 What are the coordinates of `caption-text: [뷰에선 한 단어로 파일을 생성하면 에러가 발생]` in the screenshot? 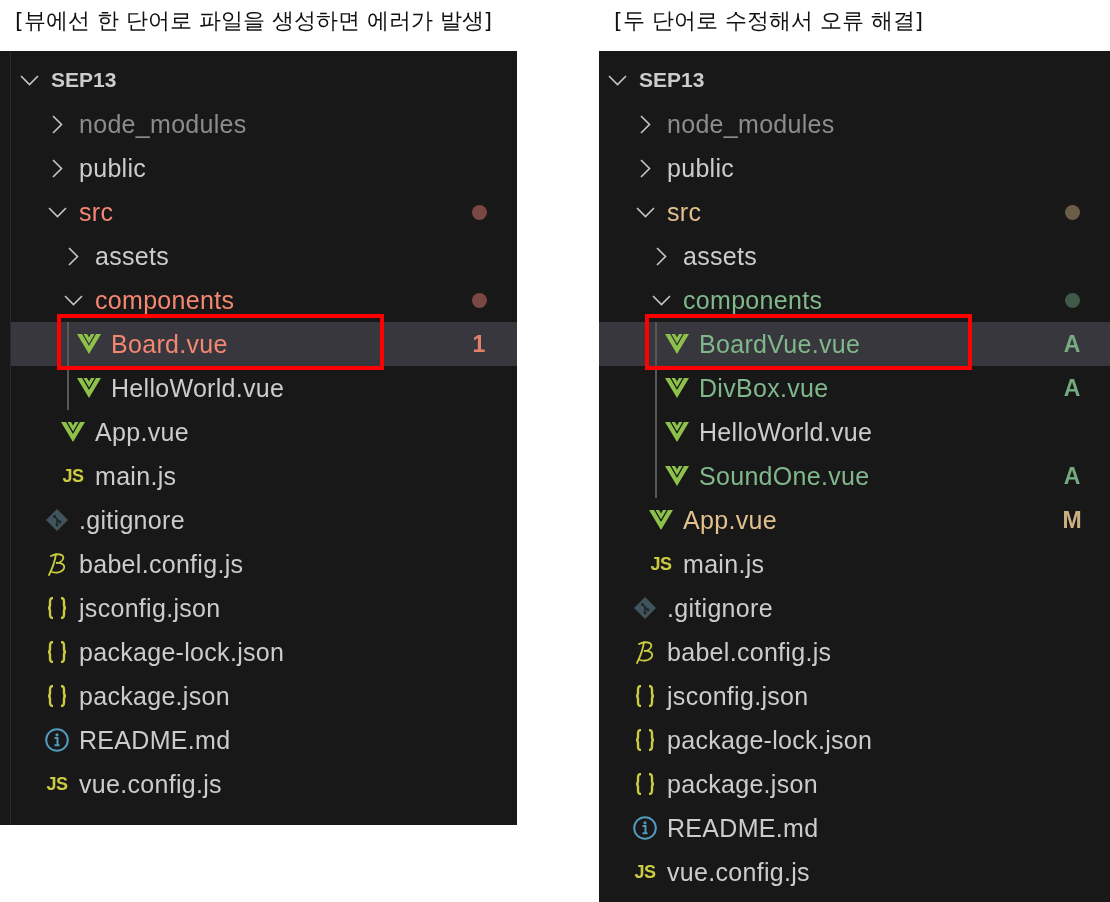 It's located at (254, 20).